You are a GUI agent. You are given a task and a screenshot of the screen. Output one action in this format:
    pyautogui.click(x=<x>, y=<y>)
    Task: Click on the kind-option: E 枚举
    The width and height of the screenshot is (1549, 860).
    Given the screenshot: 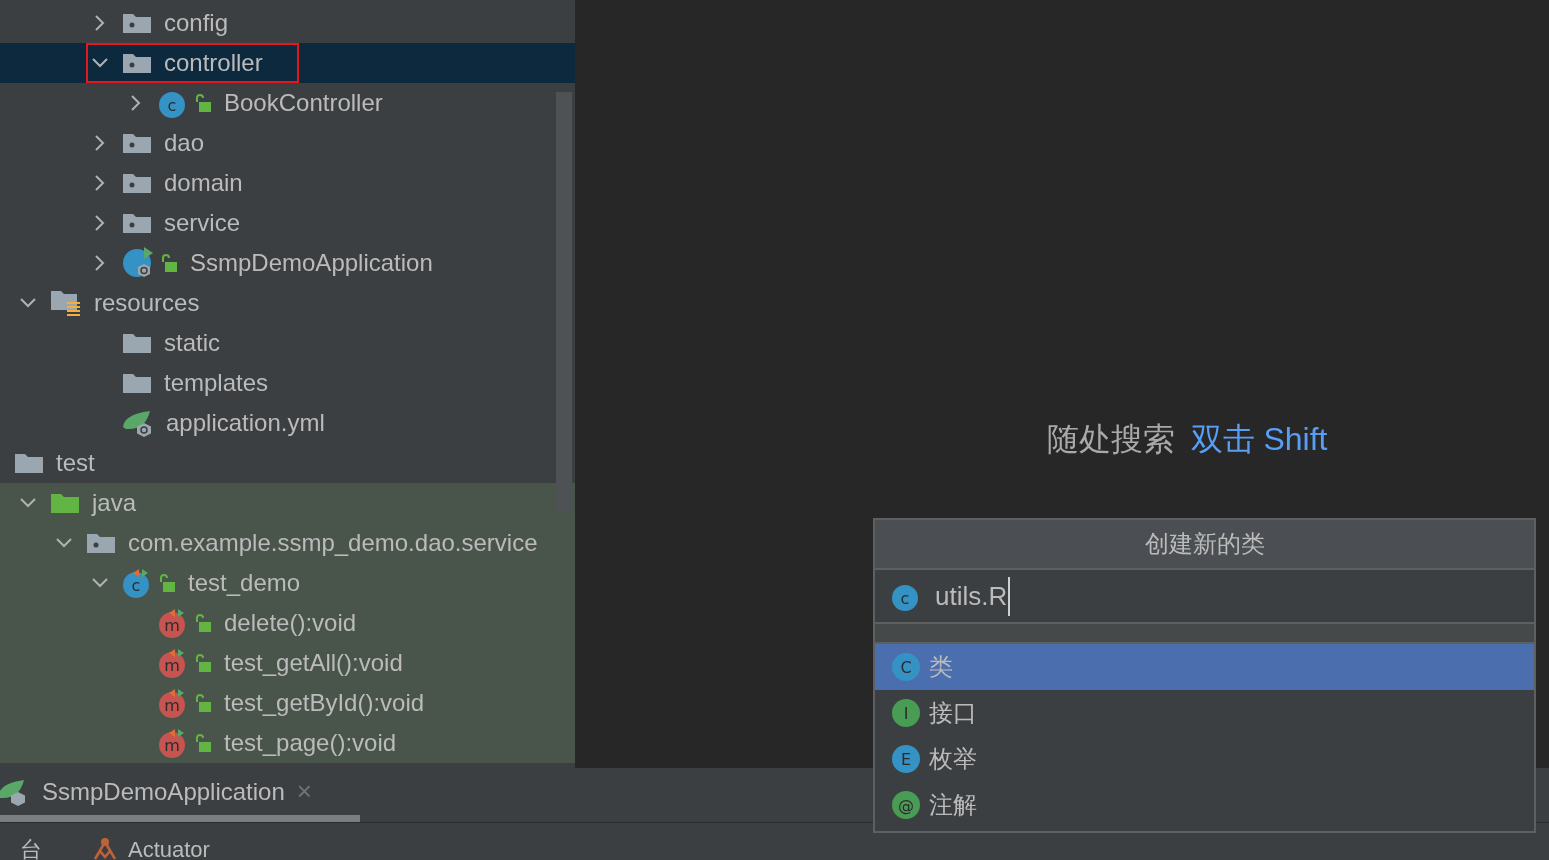 What is the action you would take?
    pyautogui.click(x=1204, y=759)
    